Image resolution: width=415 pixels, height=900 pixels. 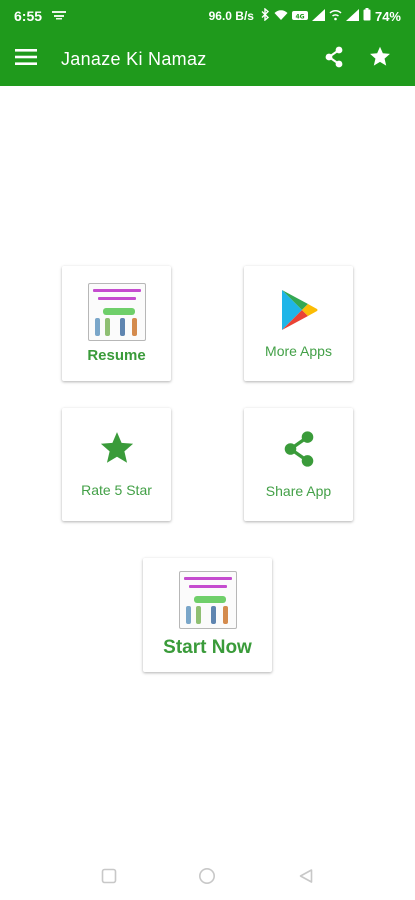 I want to click on app-title: Janaze Ki Namaz, so click(x=134, y=58).